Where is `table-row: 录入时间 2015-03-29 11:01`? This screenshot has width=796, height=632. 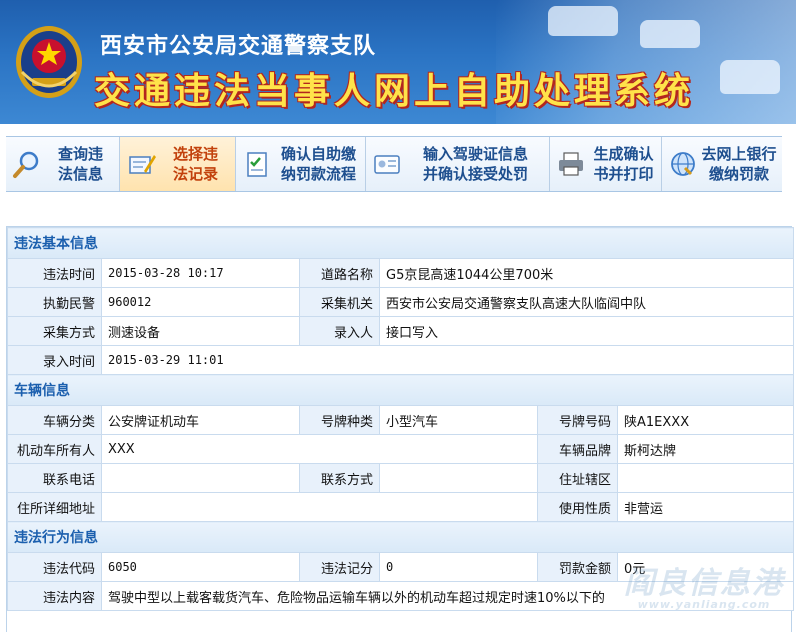
table-row: 录入时间 2015-03-29 11:01 is located at coordinates (401, 360).